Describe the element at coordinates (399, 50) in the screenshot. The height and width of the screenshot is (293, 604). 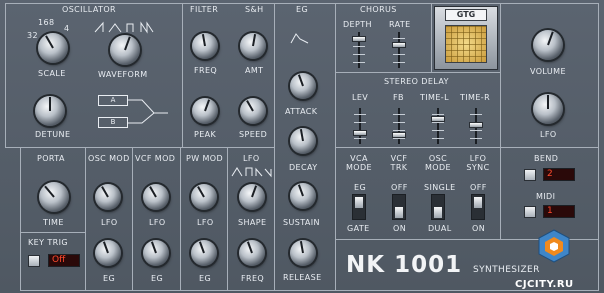
I see `chorus-rate-fader` at that location.